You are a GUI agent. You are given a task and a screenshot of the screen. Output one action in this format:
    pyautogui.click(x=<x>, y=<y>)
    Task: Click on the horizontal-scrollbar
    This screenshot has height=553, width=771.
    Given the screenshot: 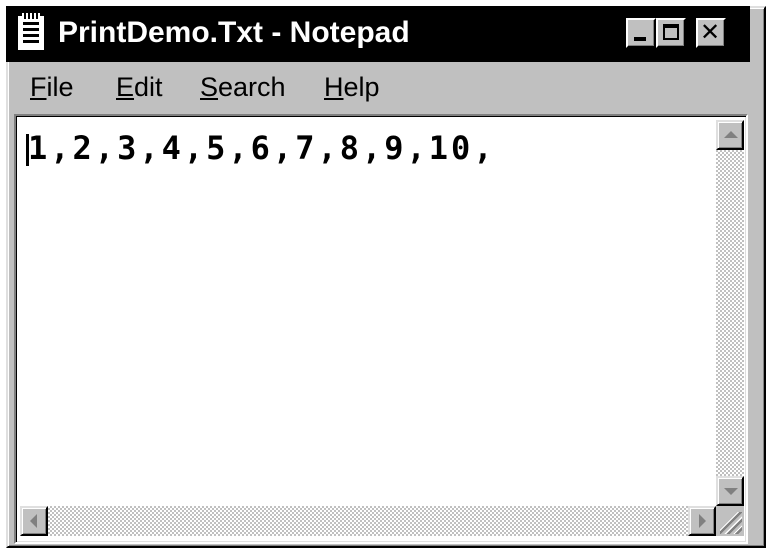 What is the action you would take?
    pyautogui.click(x=368, y=521)
    